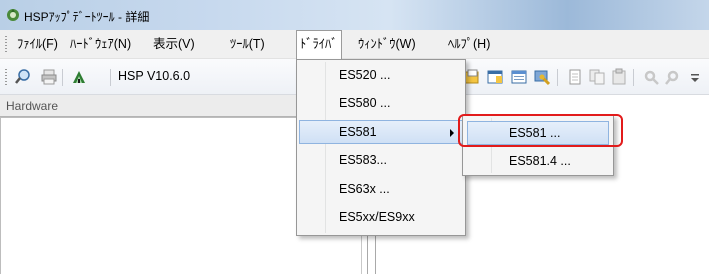 Image resolution: width=709 pixels, height=274 pixels. What do you see at coordinates (37, 44) in the screenshot?
I see `menu-file: ﾌｧｲﾙ(F)` at bounding box center [37, 44].